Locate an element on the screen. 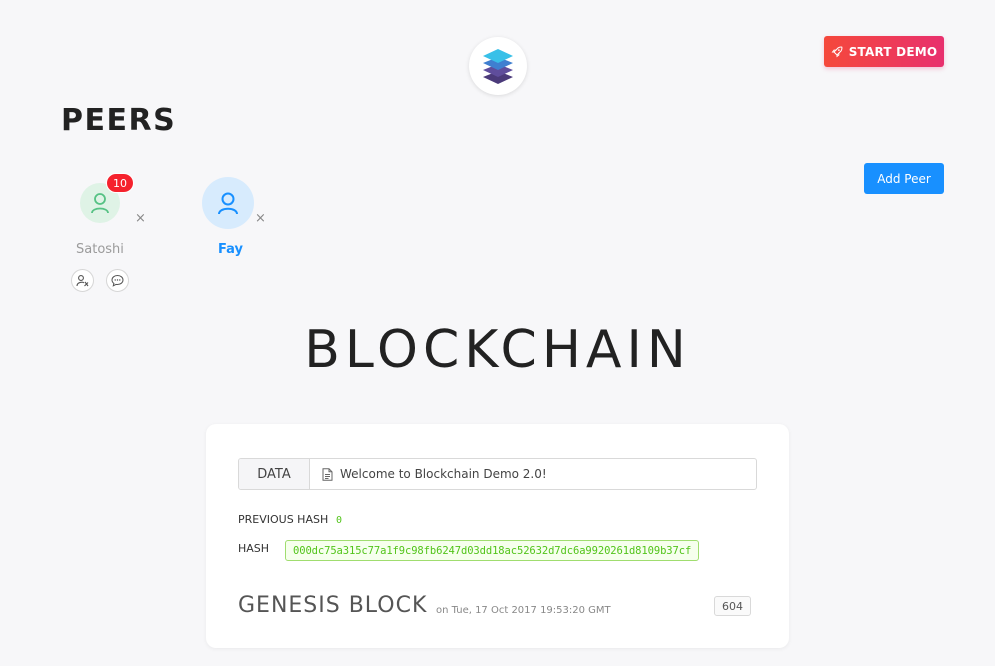  unread-badge: 10 is located at coordinates (120, 183).